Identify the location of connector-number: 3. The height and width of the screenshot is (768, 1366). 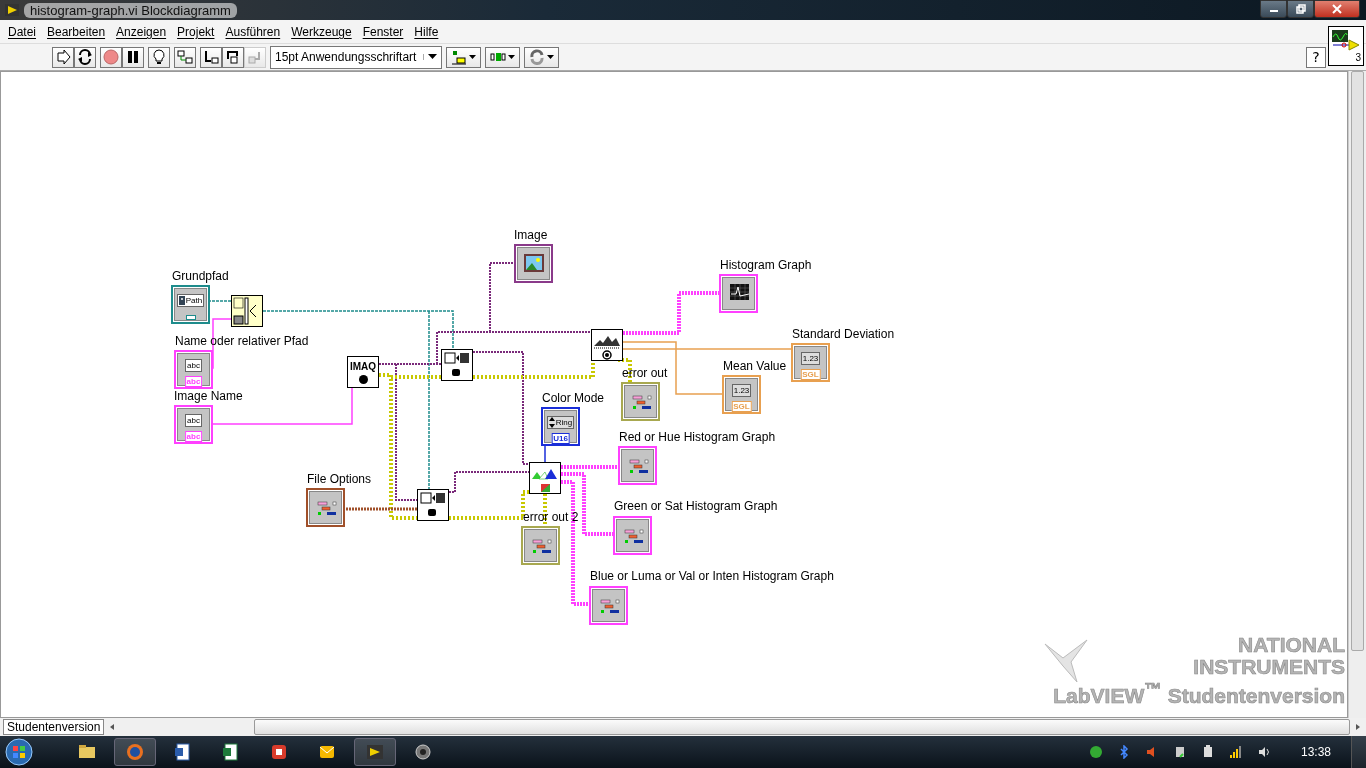
(1358, 58).